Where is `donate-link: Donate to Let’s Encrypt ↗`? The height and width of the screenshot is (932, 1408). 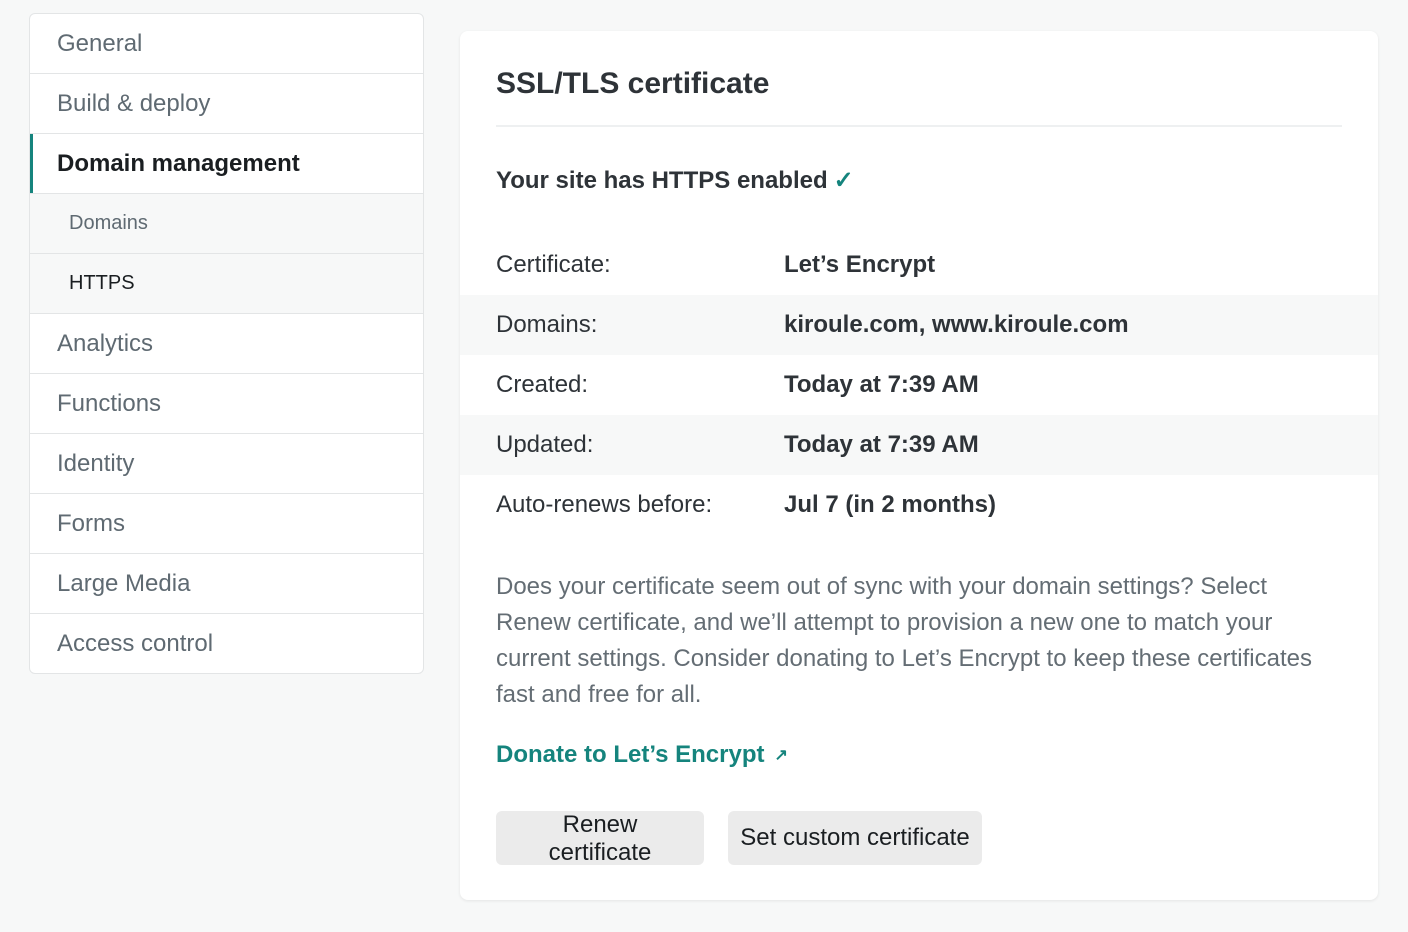 donate-link: Donate to Let’s Encrypt ↗ is located at coordinates (642, 755).